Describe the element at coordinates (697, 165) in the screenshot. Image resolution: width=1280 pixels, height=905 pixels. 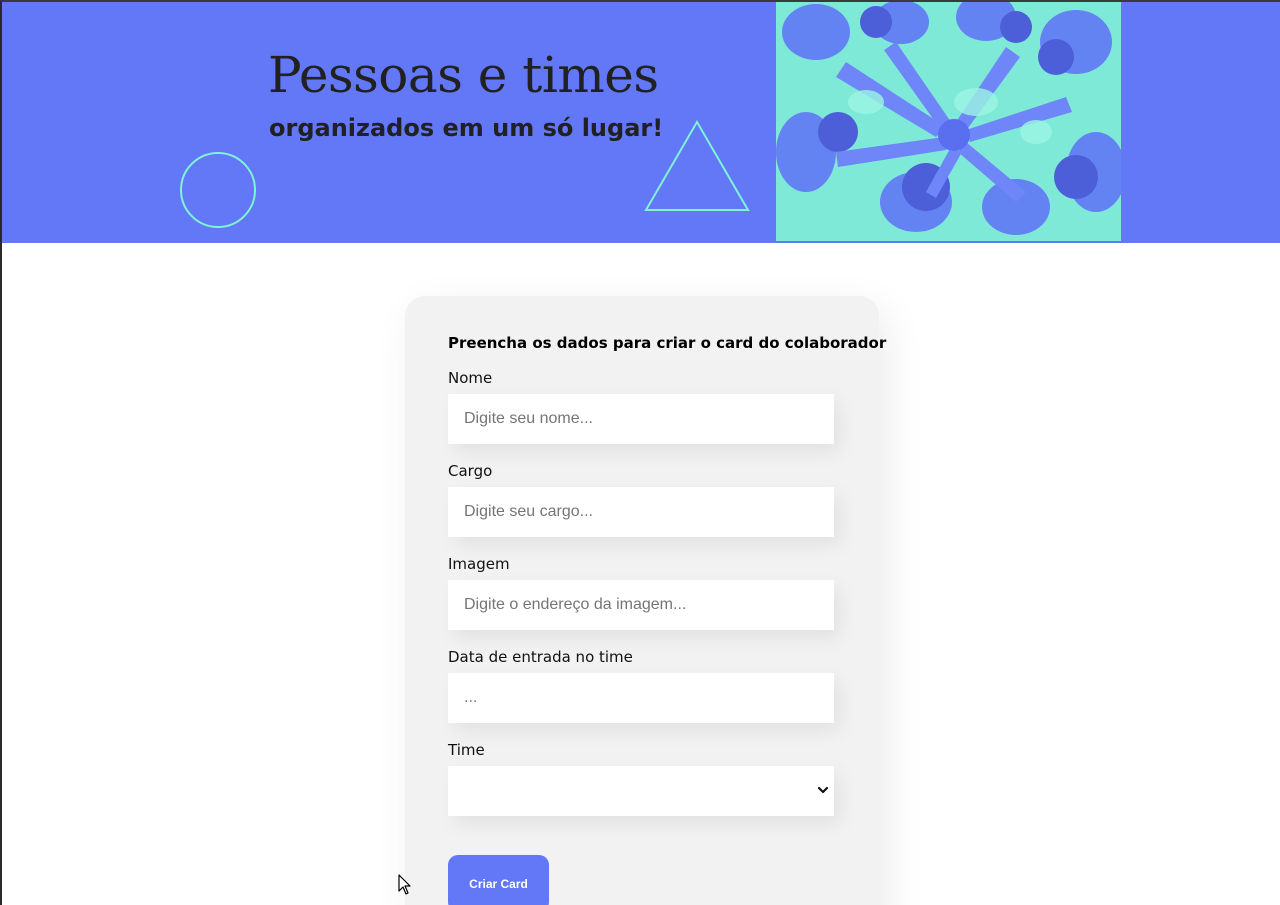
I see `triangle-decoration-icon` at that location.